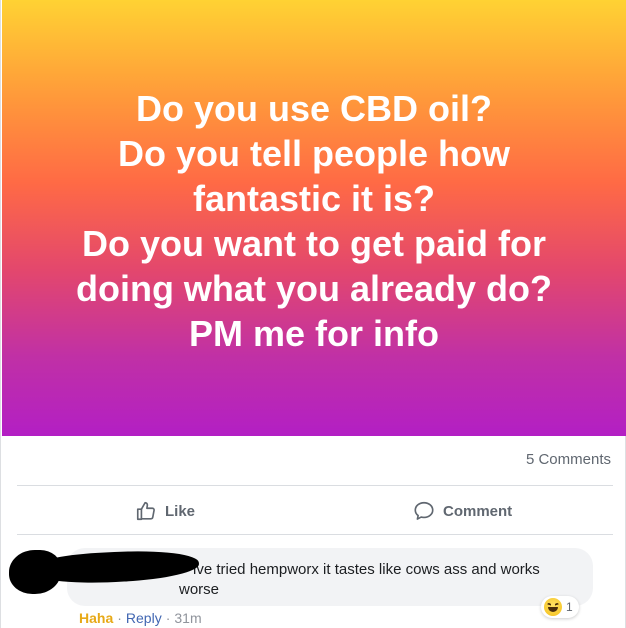 Image resolution: width=626 pixels, height=628 pixels. Describe the element at coordinates (146, 511) in the screenshot. I see `thumbs-up-icon` at that location.